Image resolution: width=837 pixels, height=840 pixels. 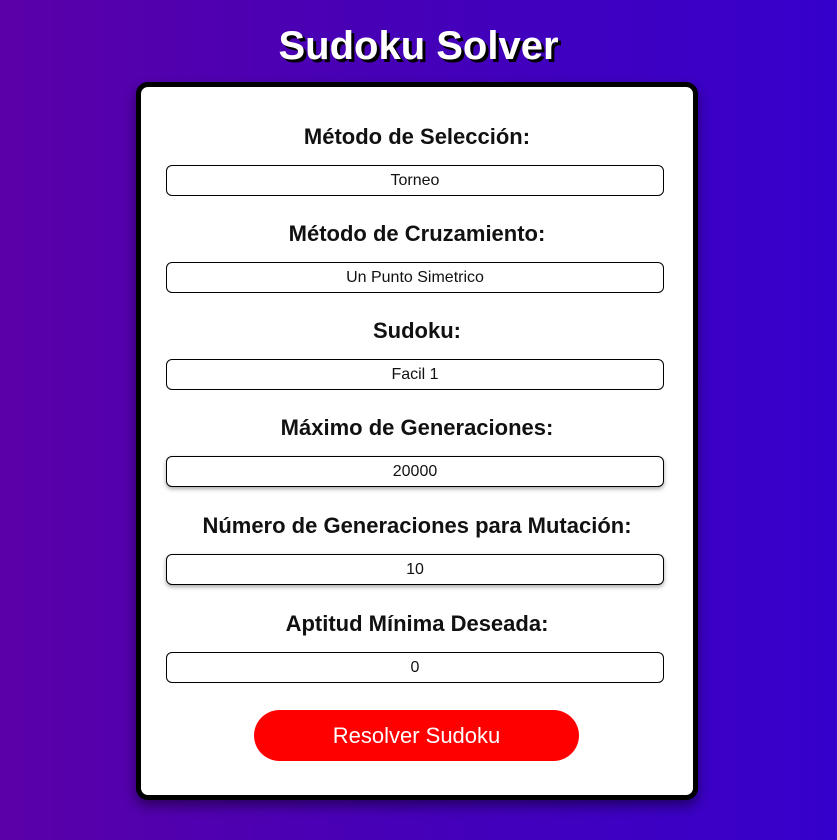 I want to click on mutation-generations-input, so click(x=415, y=569).